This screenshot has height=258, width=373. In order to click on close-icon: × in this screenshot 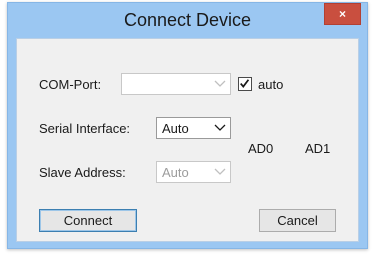, I will do `click(342, 14)`.